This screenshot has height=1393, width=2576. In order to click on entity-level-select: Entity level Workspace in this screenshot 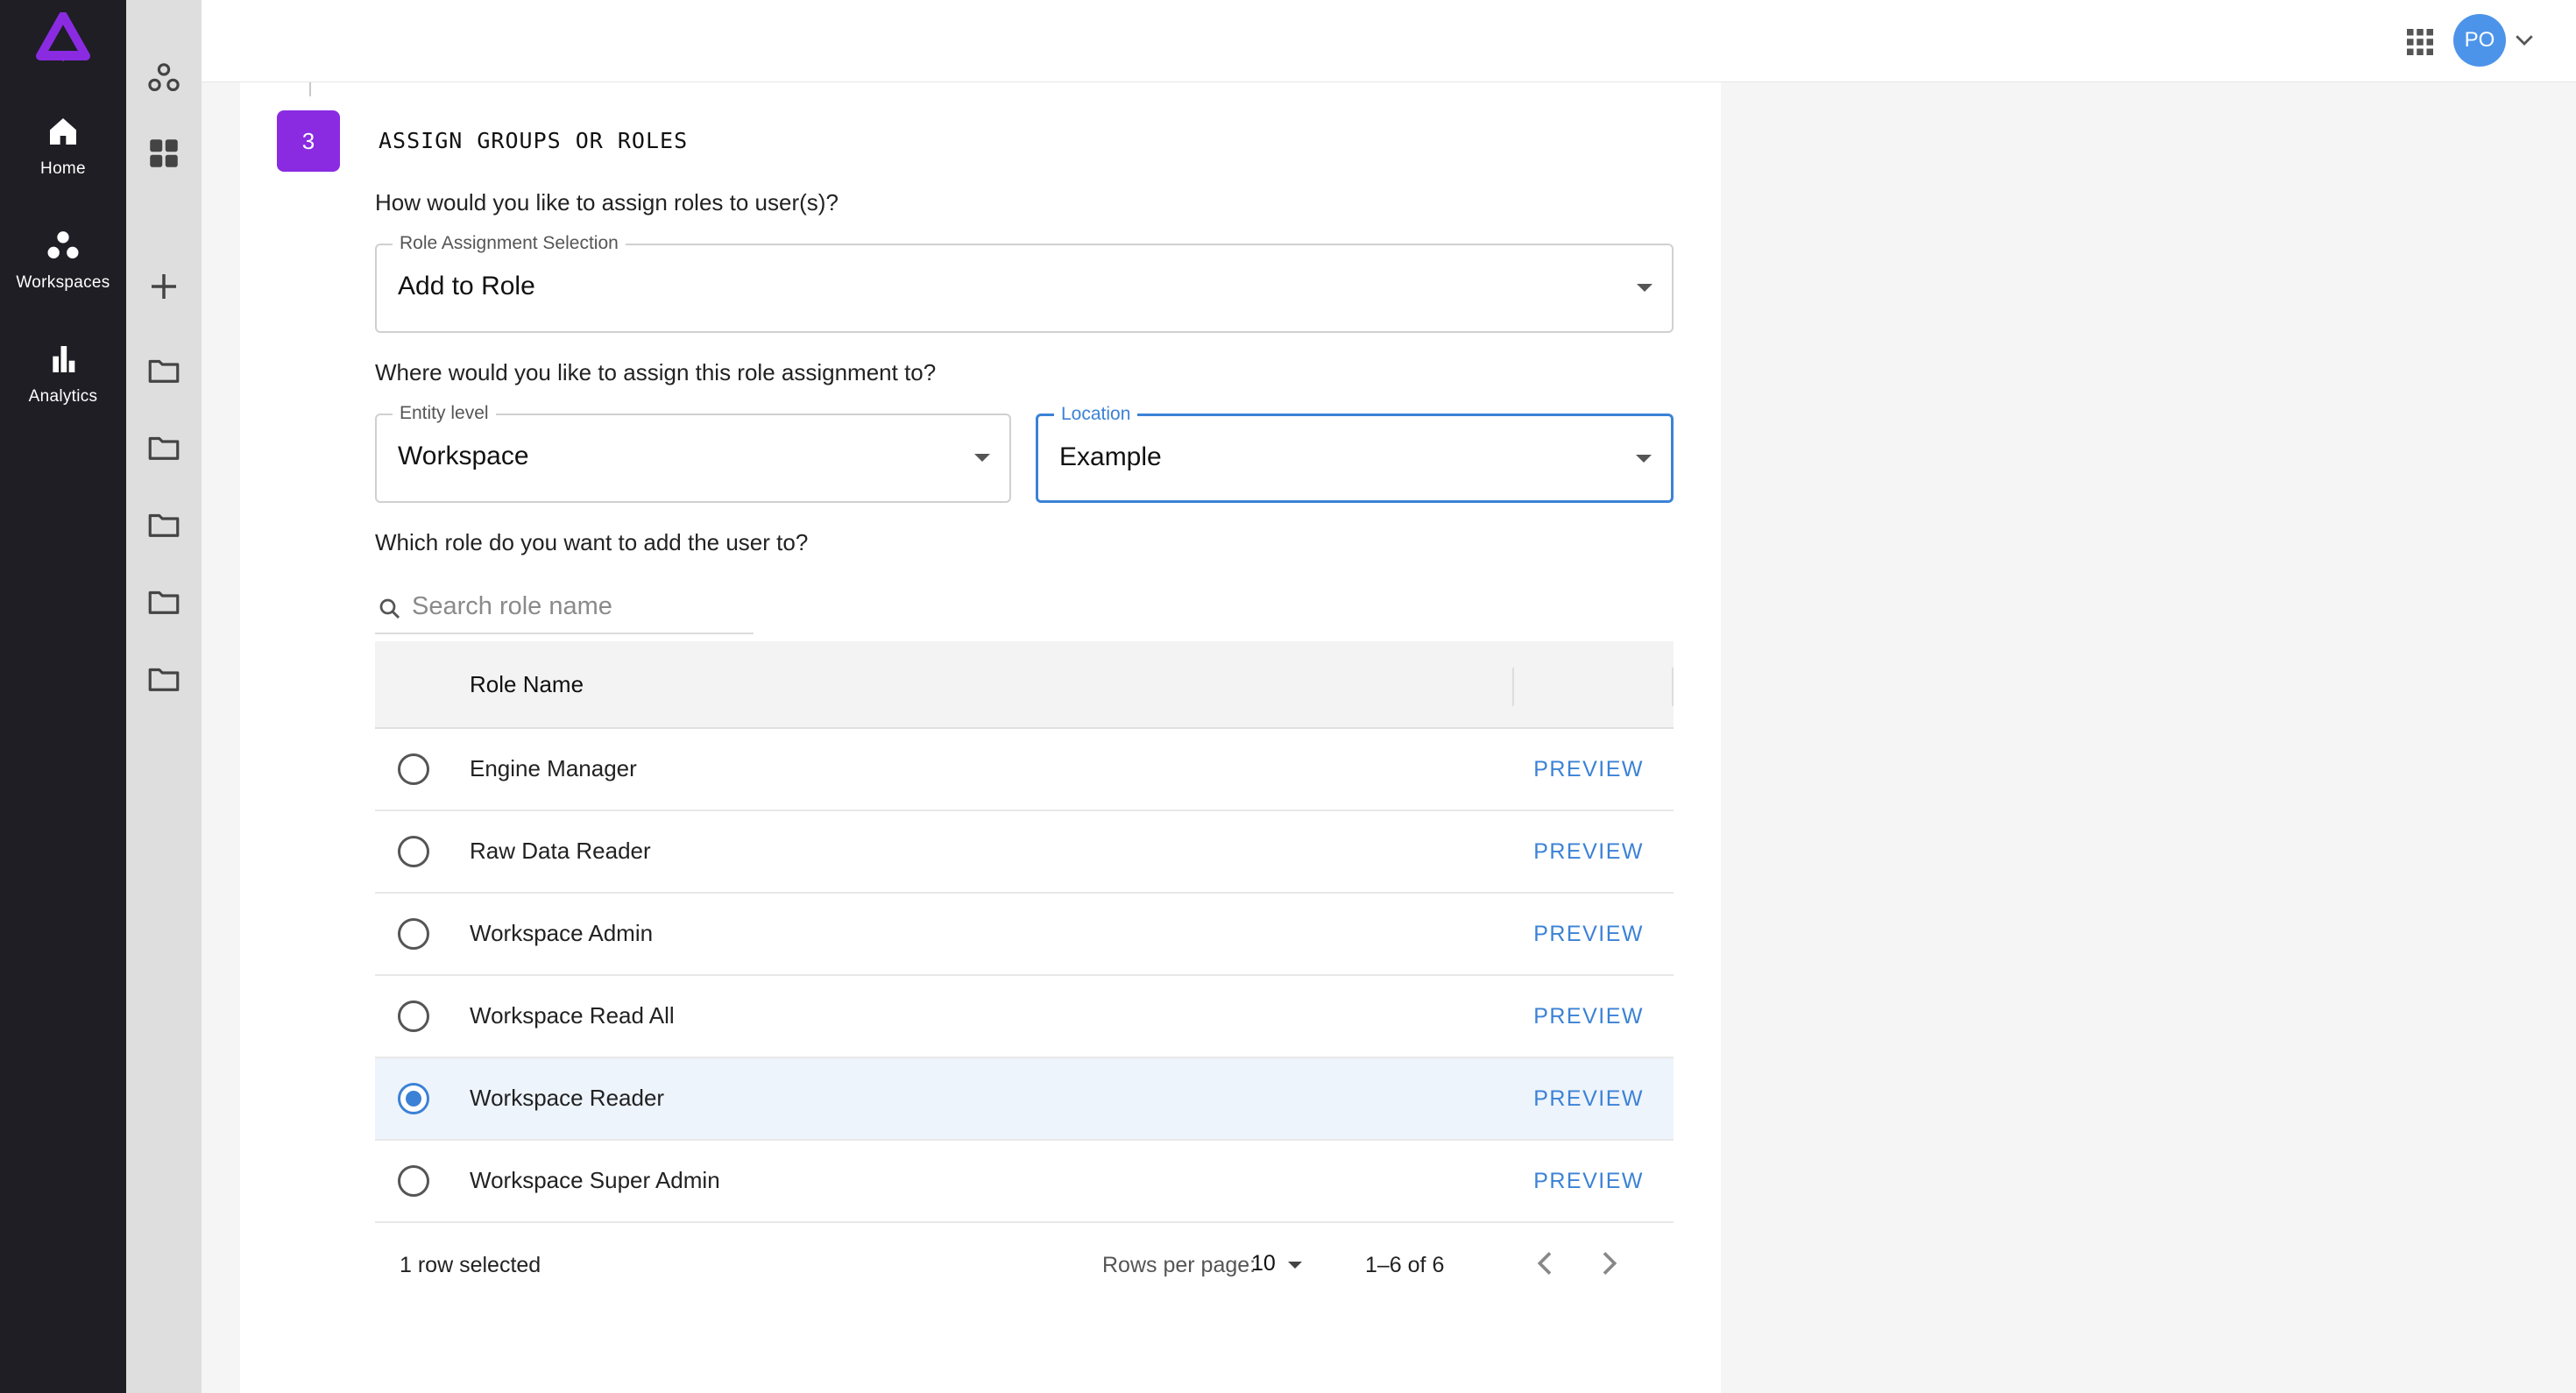, I will do `click(693, 453)`.